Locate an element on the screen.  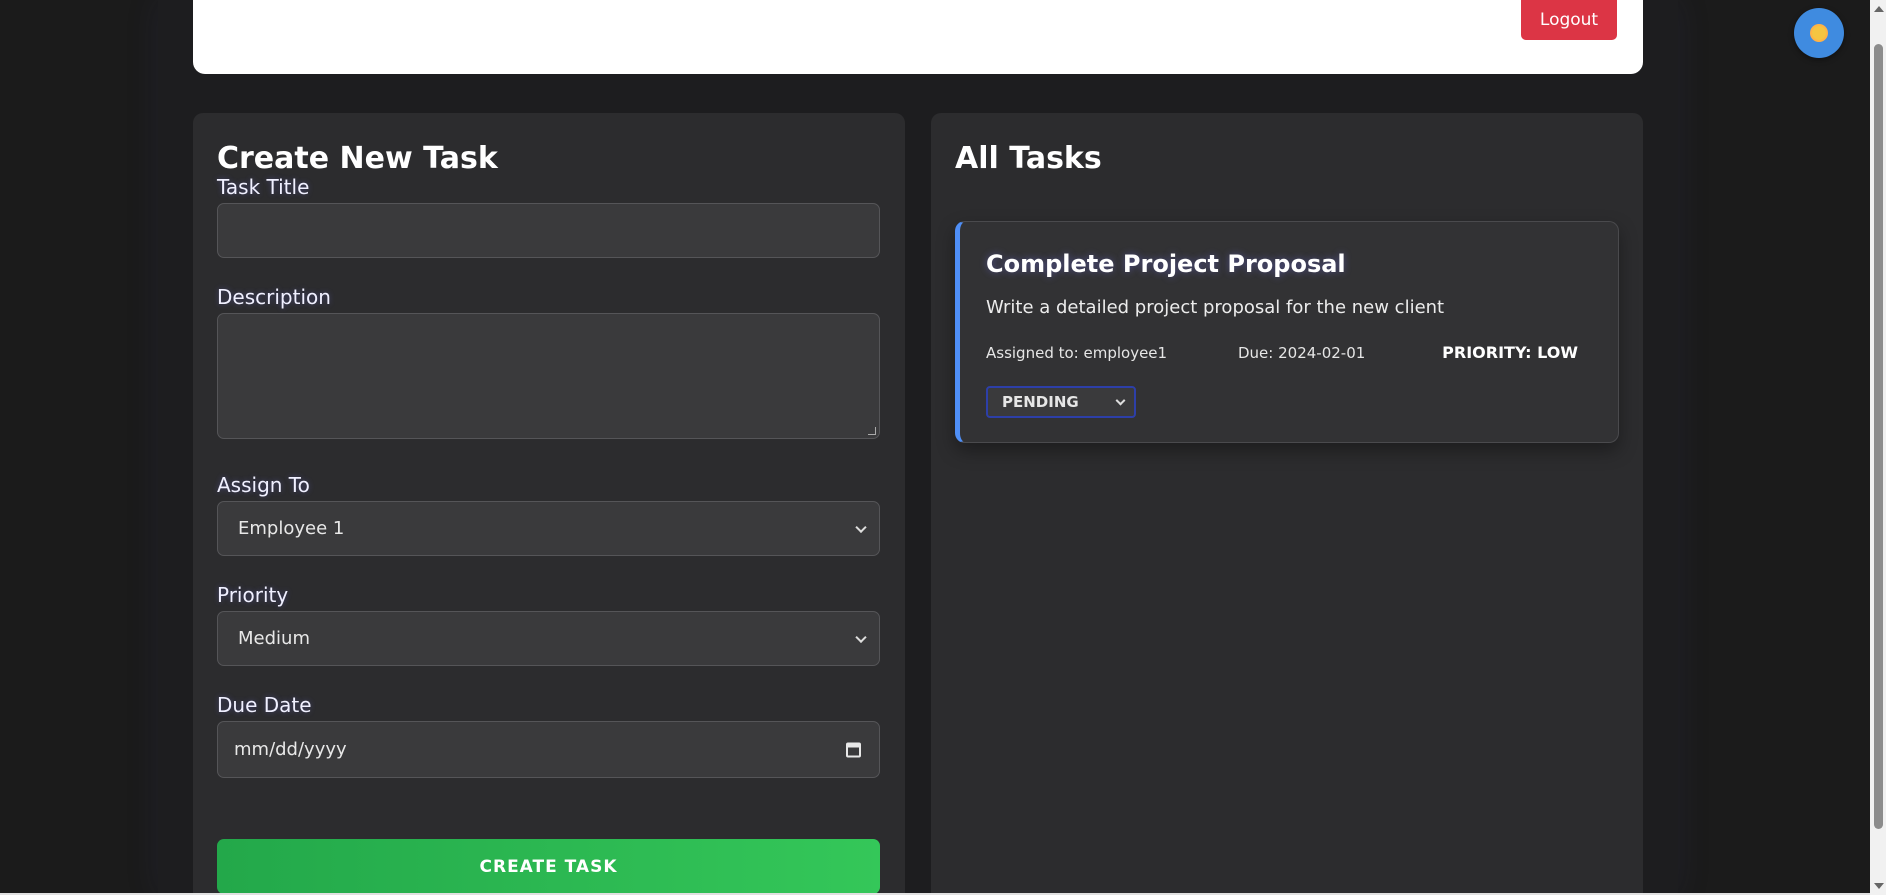
resize-grip-icon is located at coordinates (872, 431).